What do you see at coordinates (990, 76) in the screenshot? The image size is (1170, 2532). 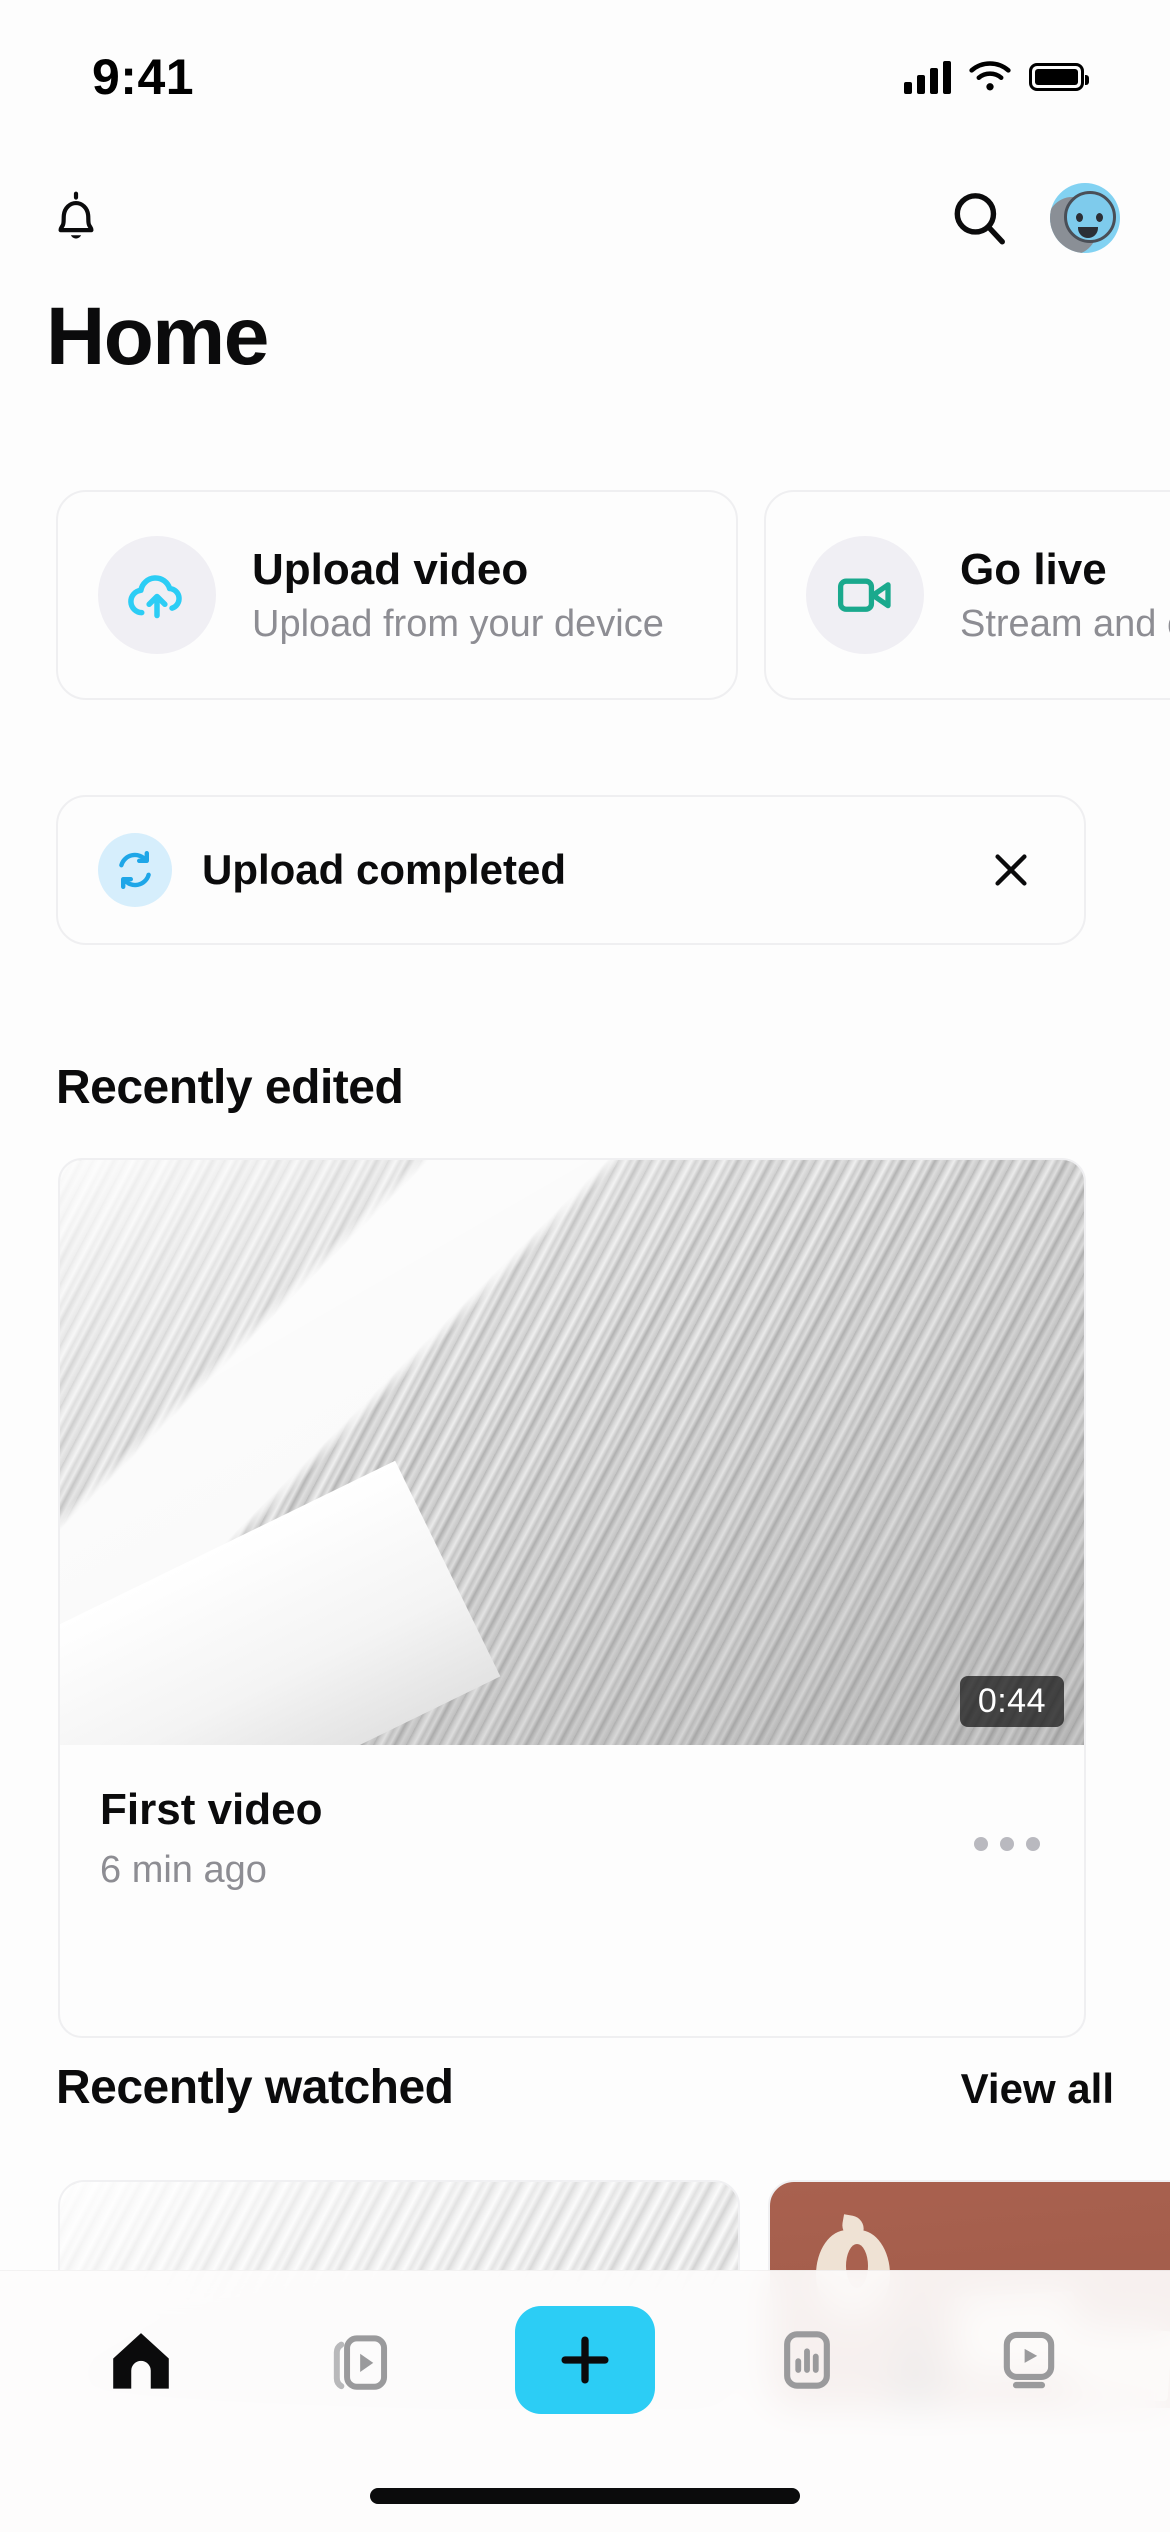 I see `wifi-icon` at bounding box center [990, 76].